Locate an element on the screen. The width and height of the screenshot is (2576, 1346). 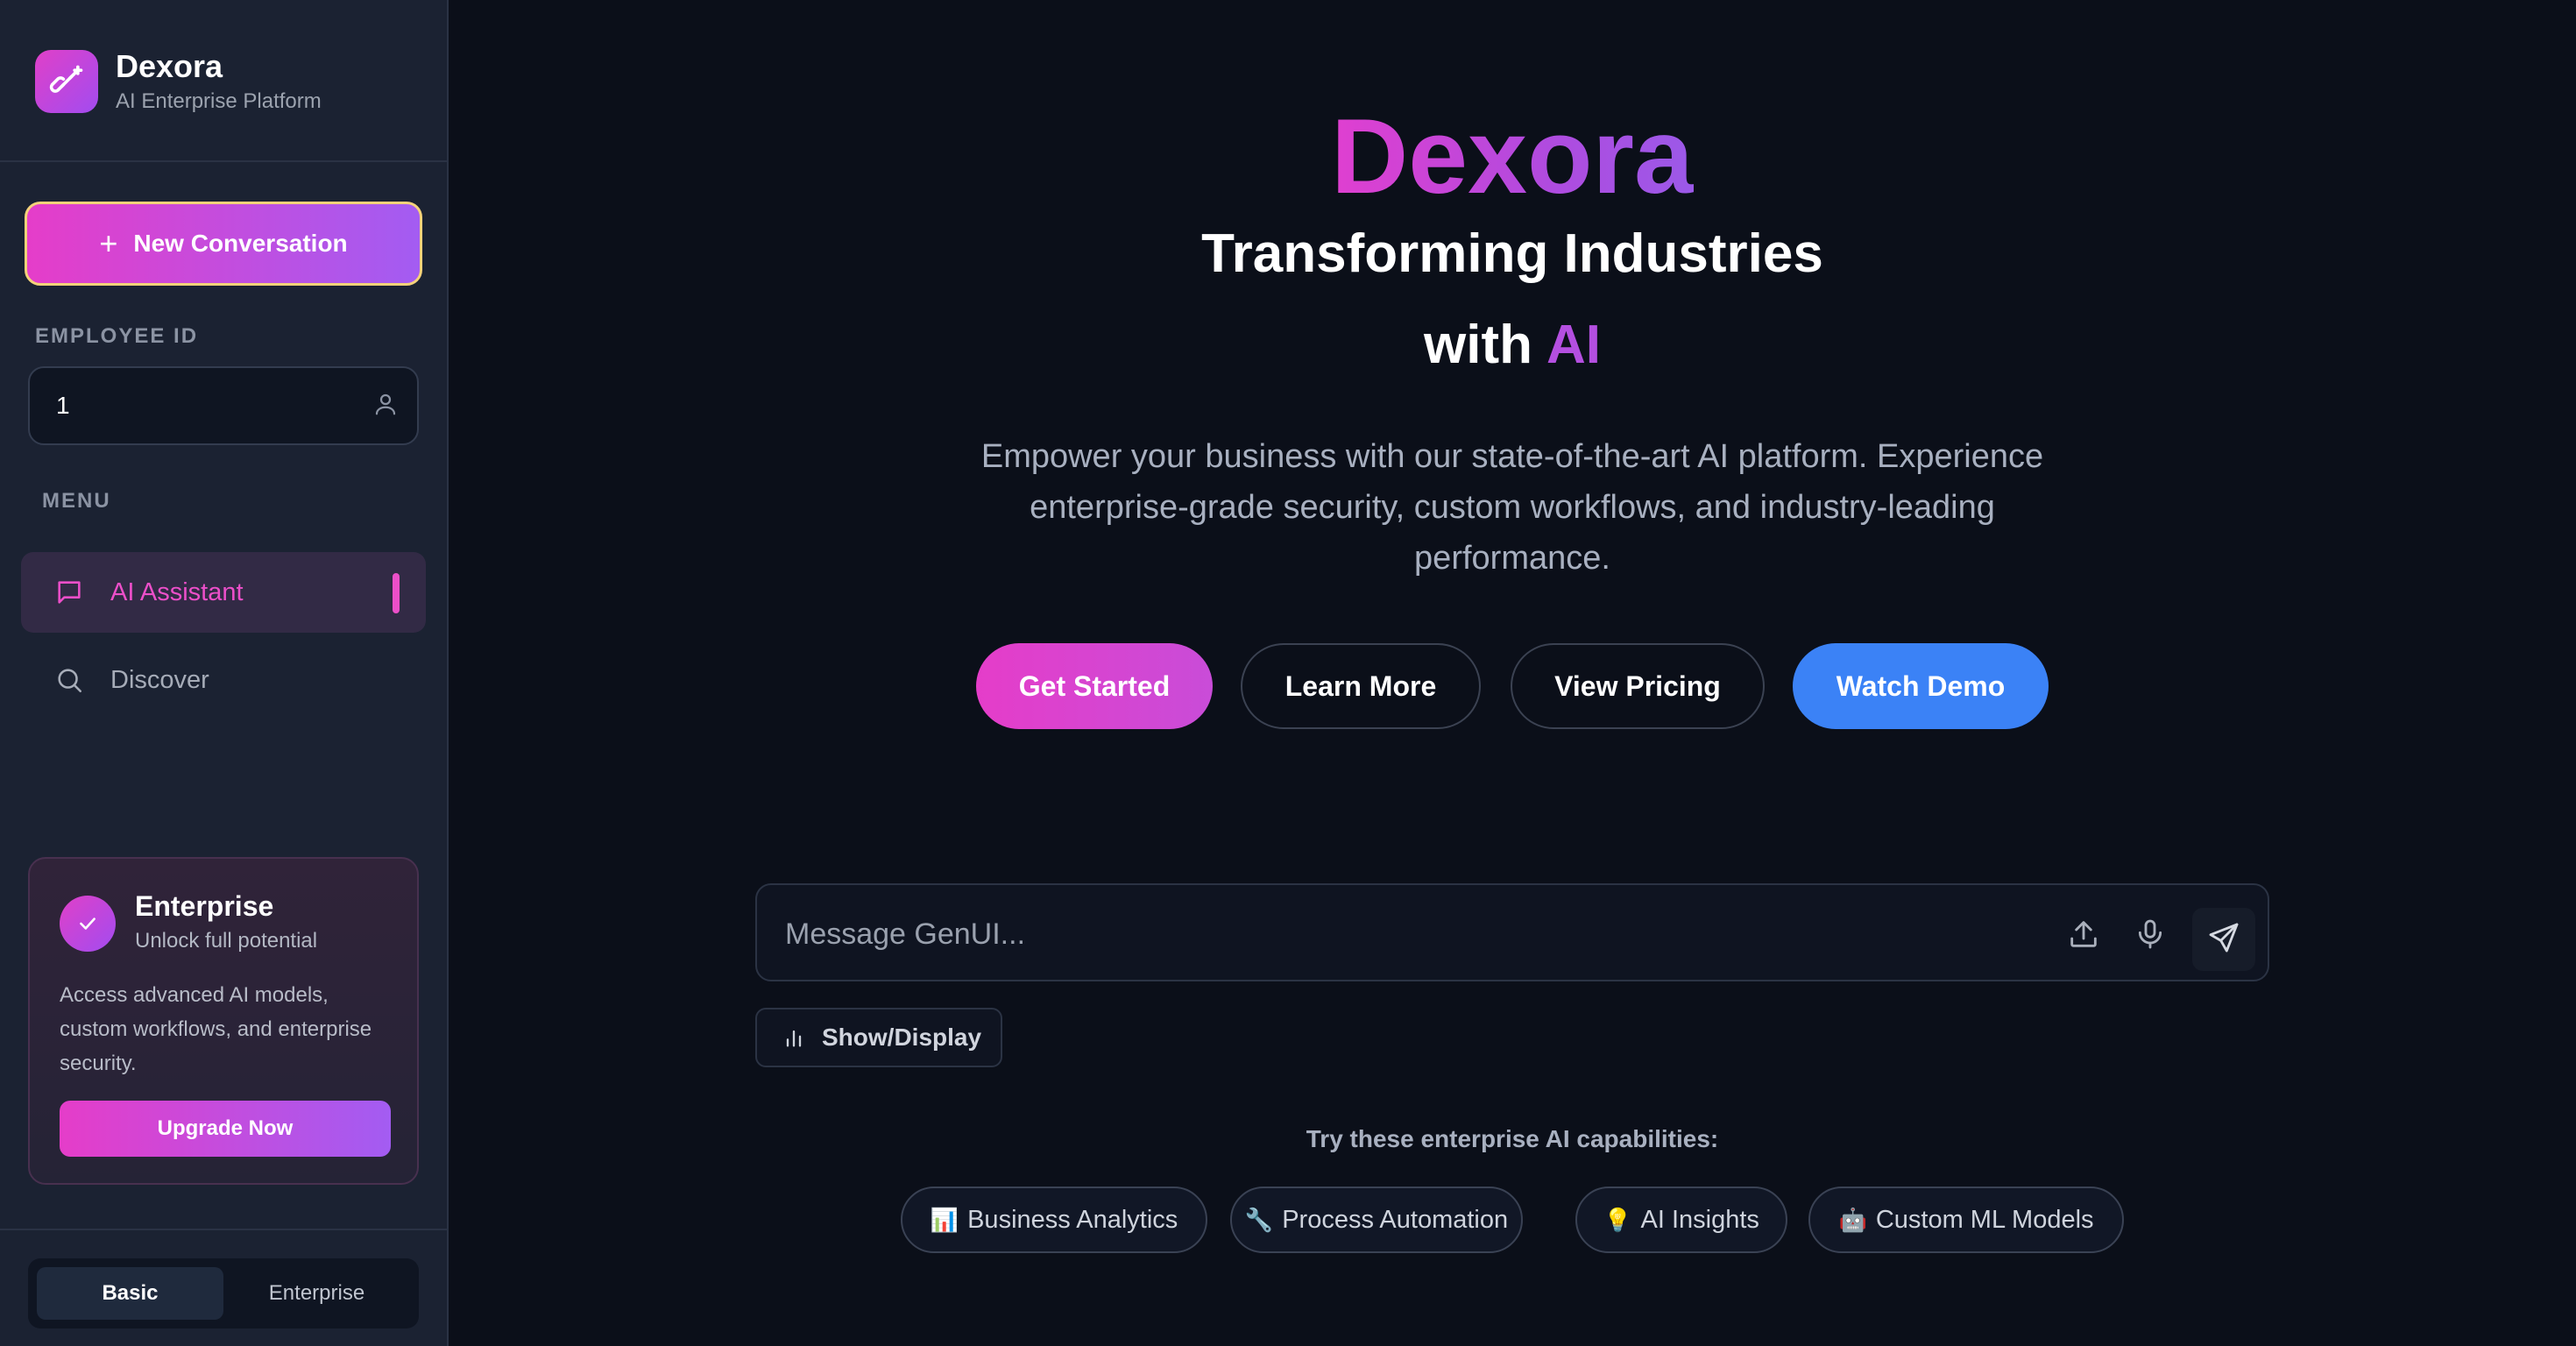
hero-title: Dexora is located at coordinates (1512, 156).